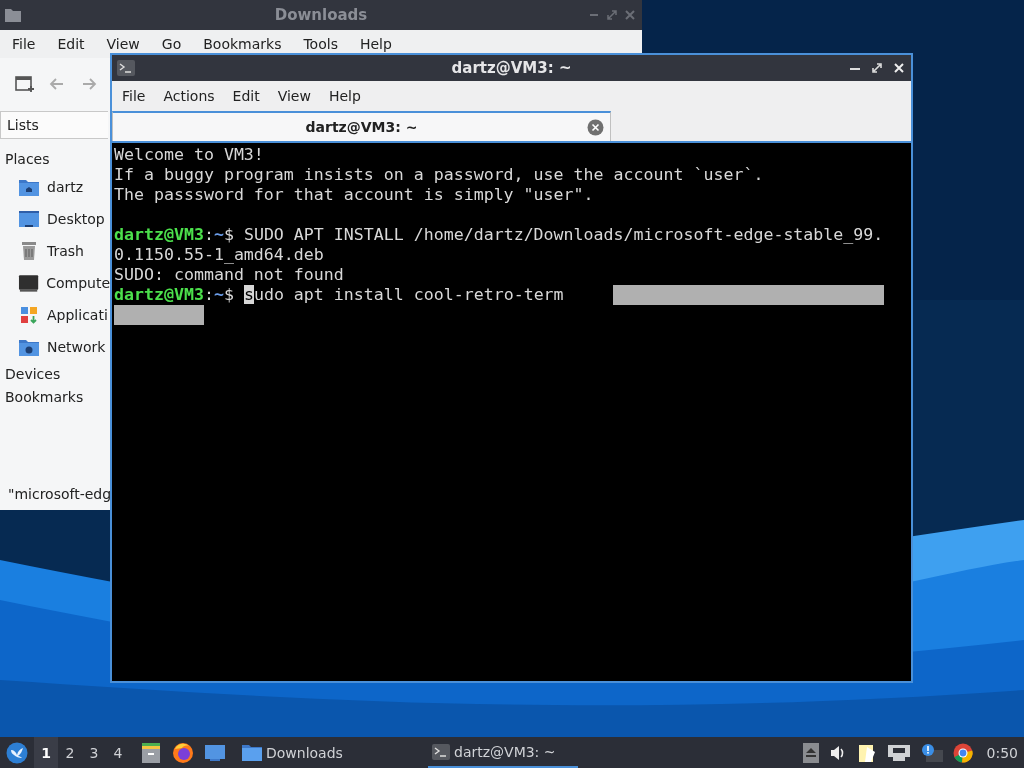 The width and height of the screenshot is (1024, 768). I want to click on sidebar-item: Network, so click(55, 347).